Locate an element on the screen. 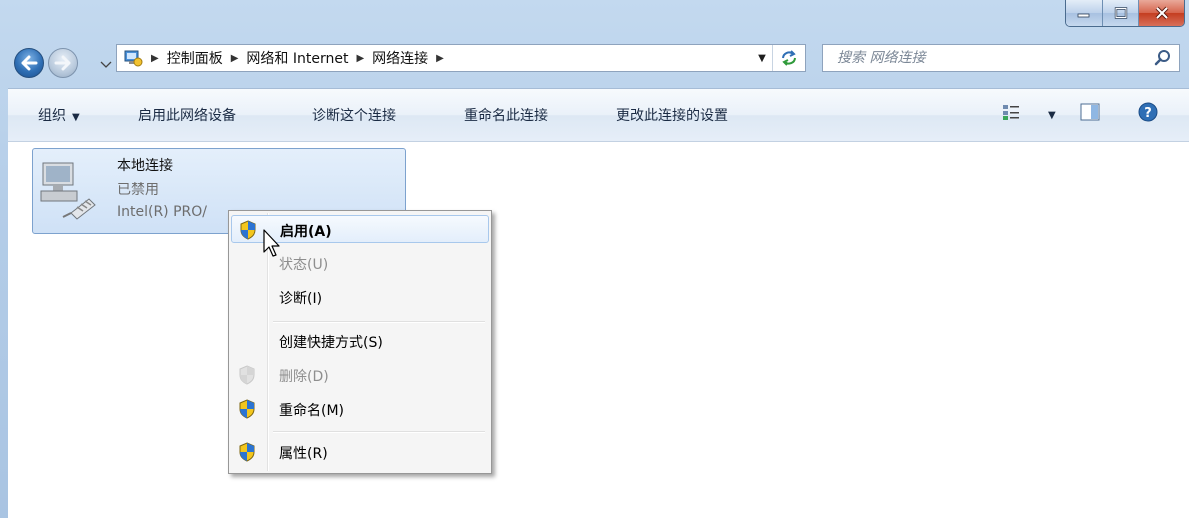 Image resolution: width=1189 pixels, height=518 pixels. address-dropdown: ▼ is located at coordinates (762, 58).